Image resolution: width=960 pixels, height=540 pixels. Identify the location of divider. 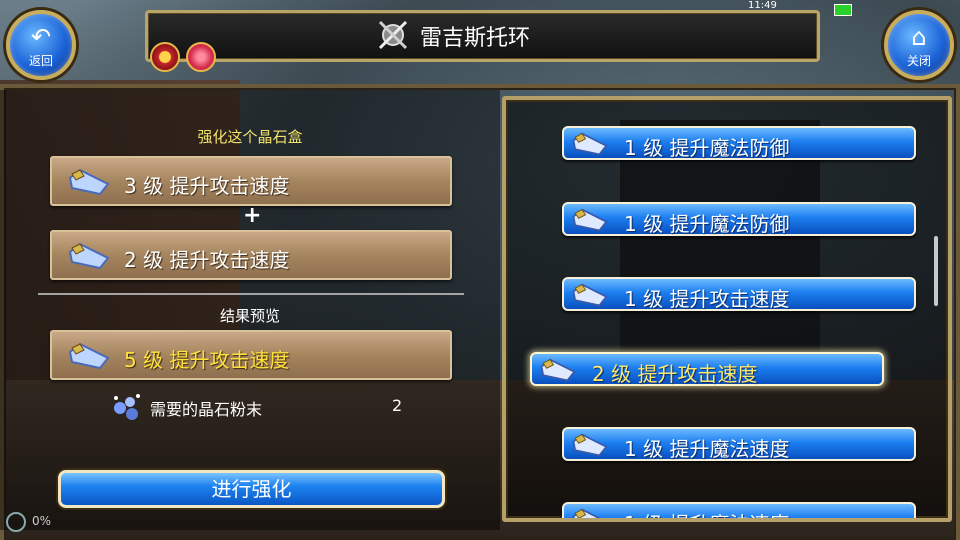
(251, 294).